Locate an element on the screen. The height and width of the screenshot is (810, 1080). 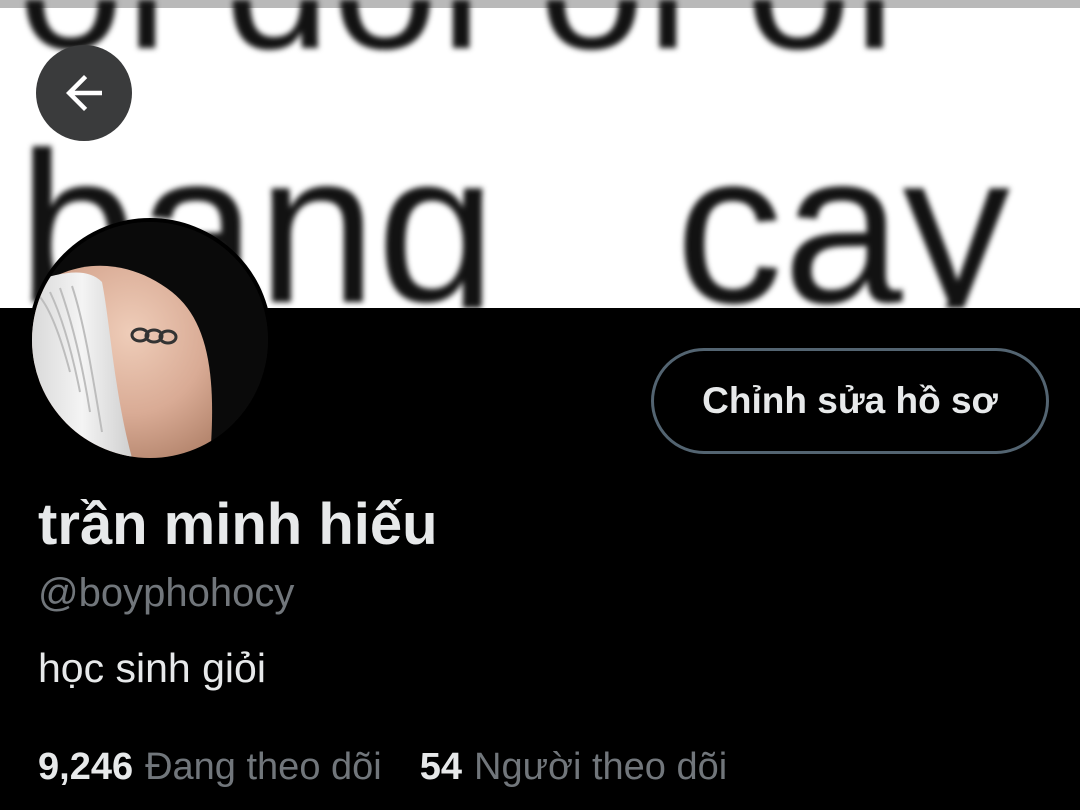
follow-stats: 9,246 Đang theo dõi 54 Người theo dõi is located at coordinates (382, 767).